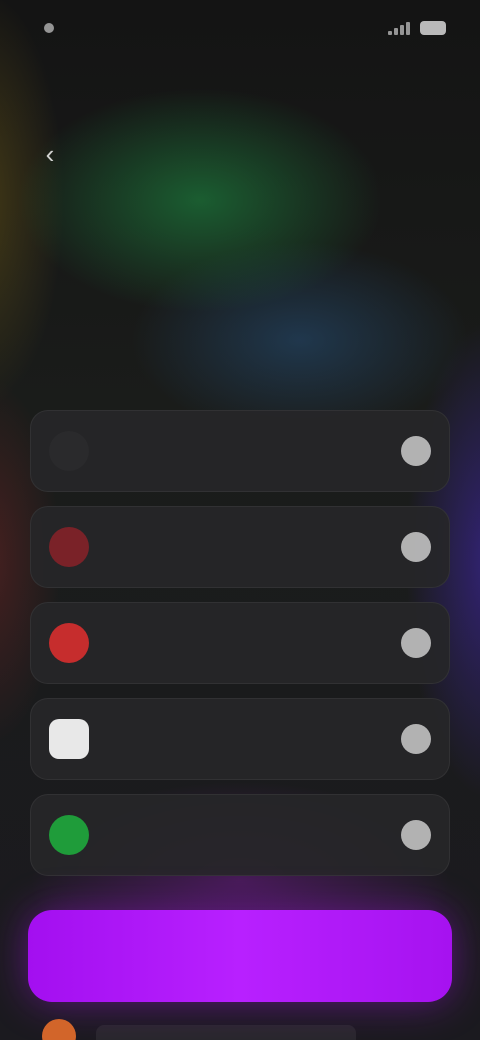 This screenshot has width=480, height=1040. Describe the element at coordinates (399, 28) in the screenshot. I see `signal-icon` at that location.